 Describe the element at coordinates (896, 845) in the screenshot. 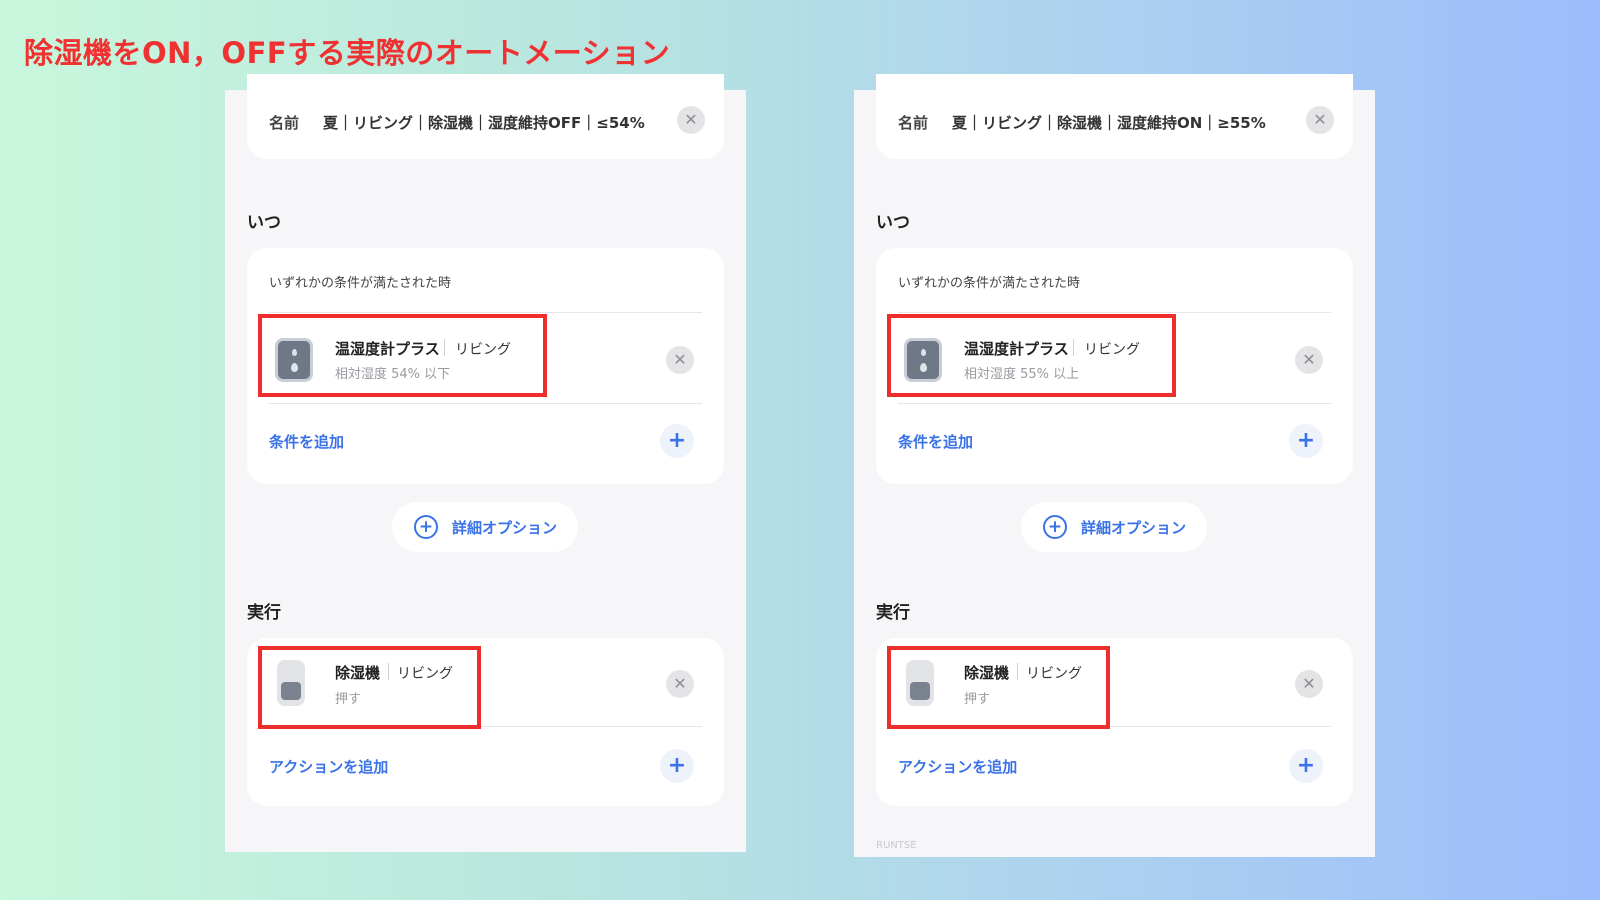

I see `cut-off-section-label: RUNTSE` at that location.